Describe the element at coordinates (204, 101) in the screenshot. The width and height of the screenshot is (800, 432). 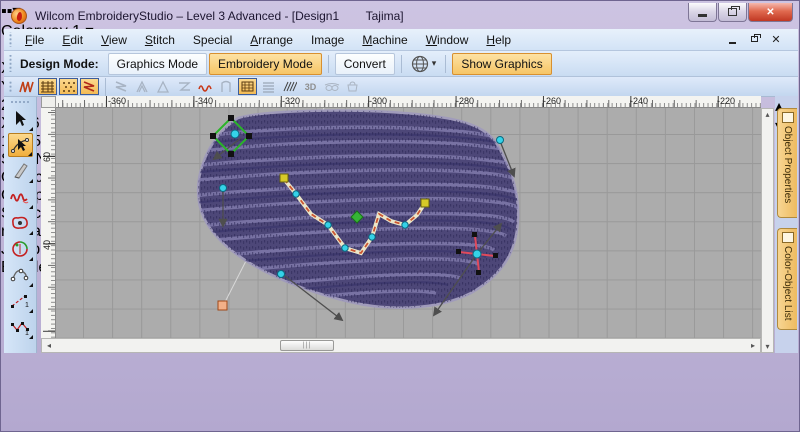
I see `ruler-label: -340` at that location.